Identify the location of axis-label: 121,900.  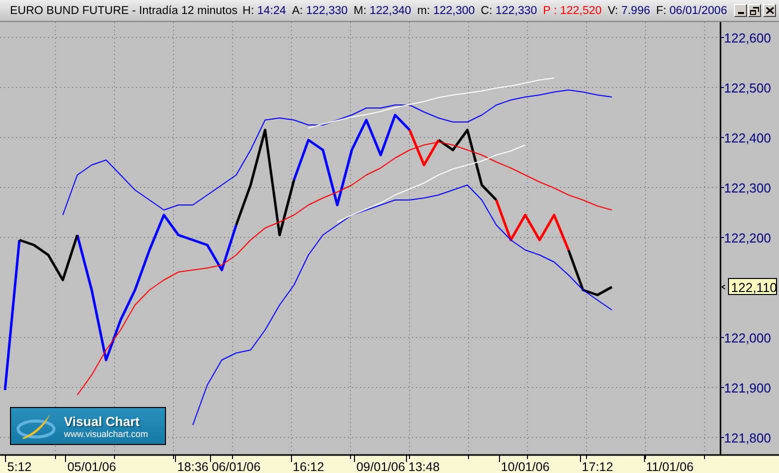
(747, 388).